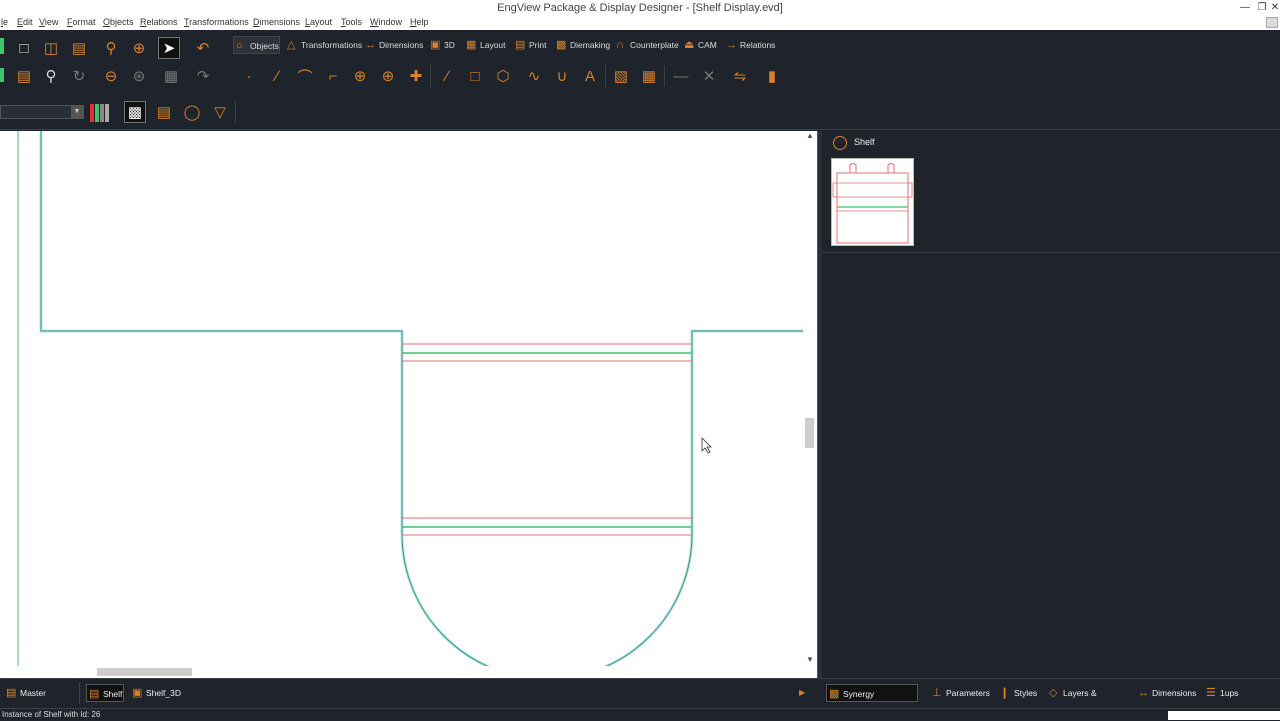  What do you see at coordinates (709, 76) in the screenshot?
I see `break-icon: ✕` at bounding box center [709, 76].